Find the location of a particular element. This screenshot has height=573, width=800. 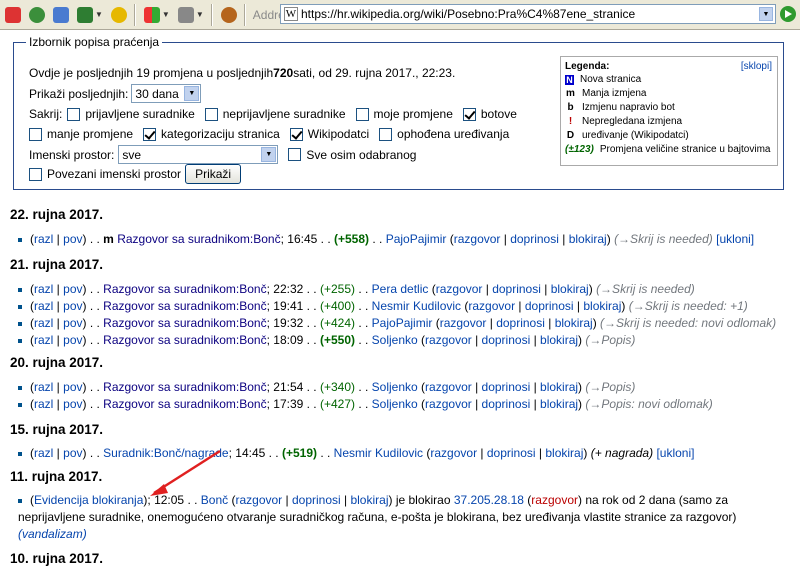

blocked-ip-link: 37.205.28.18 is located at coordinates (489, 500).